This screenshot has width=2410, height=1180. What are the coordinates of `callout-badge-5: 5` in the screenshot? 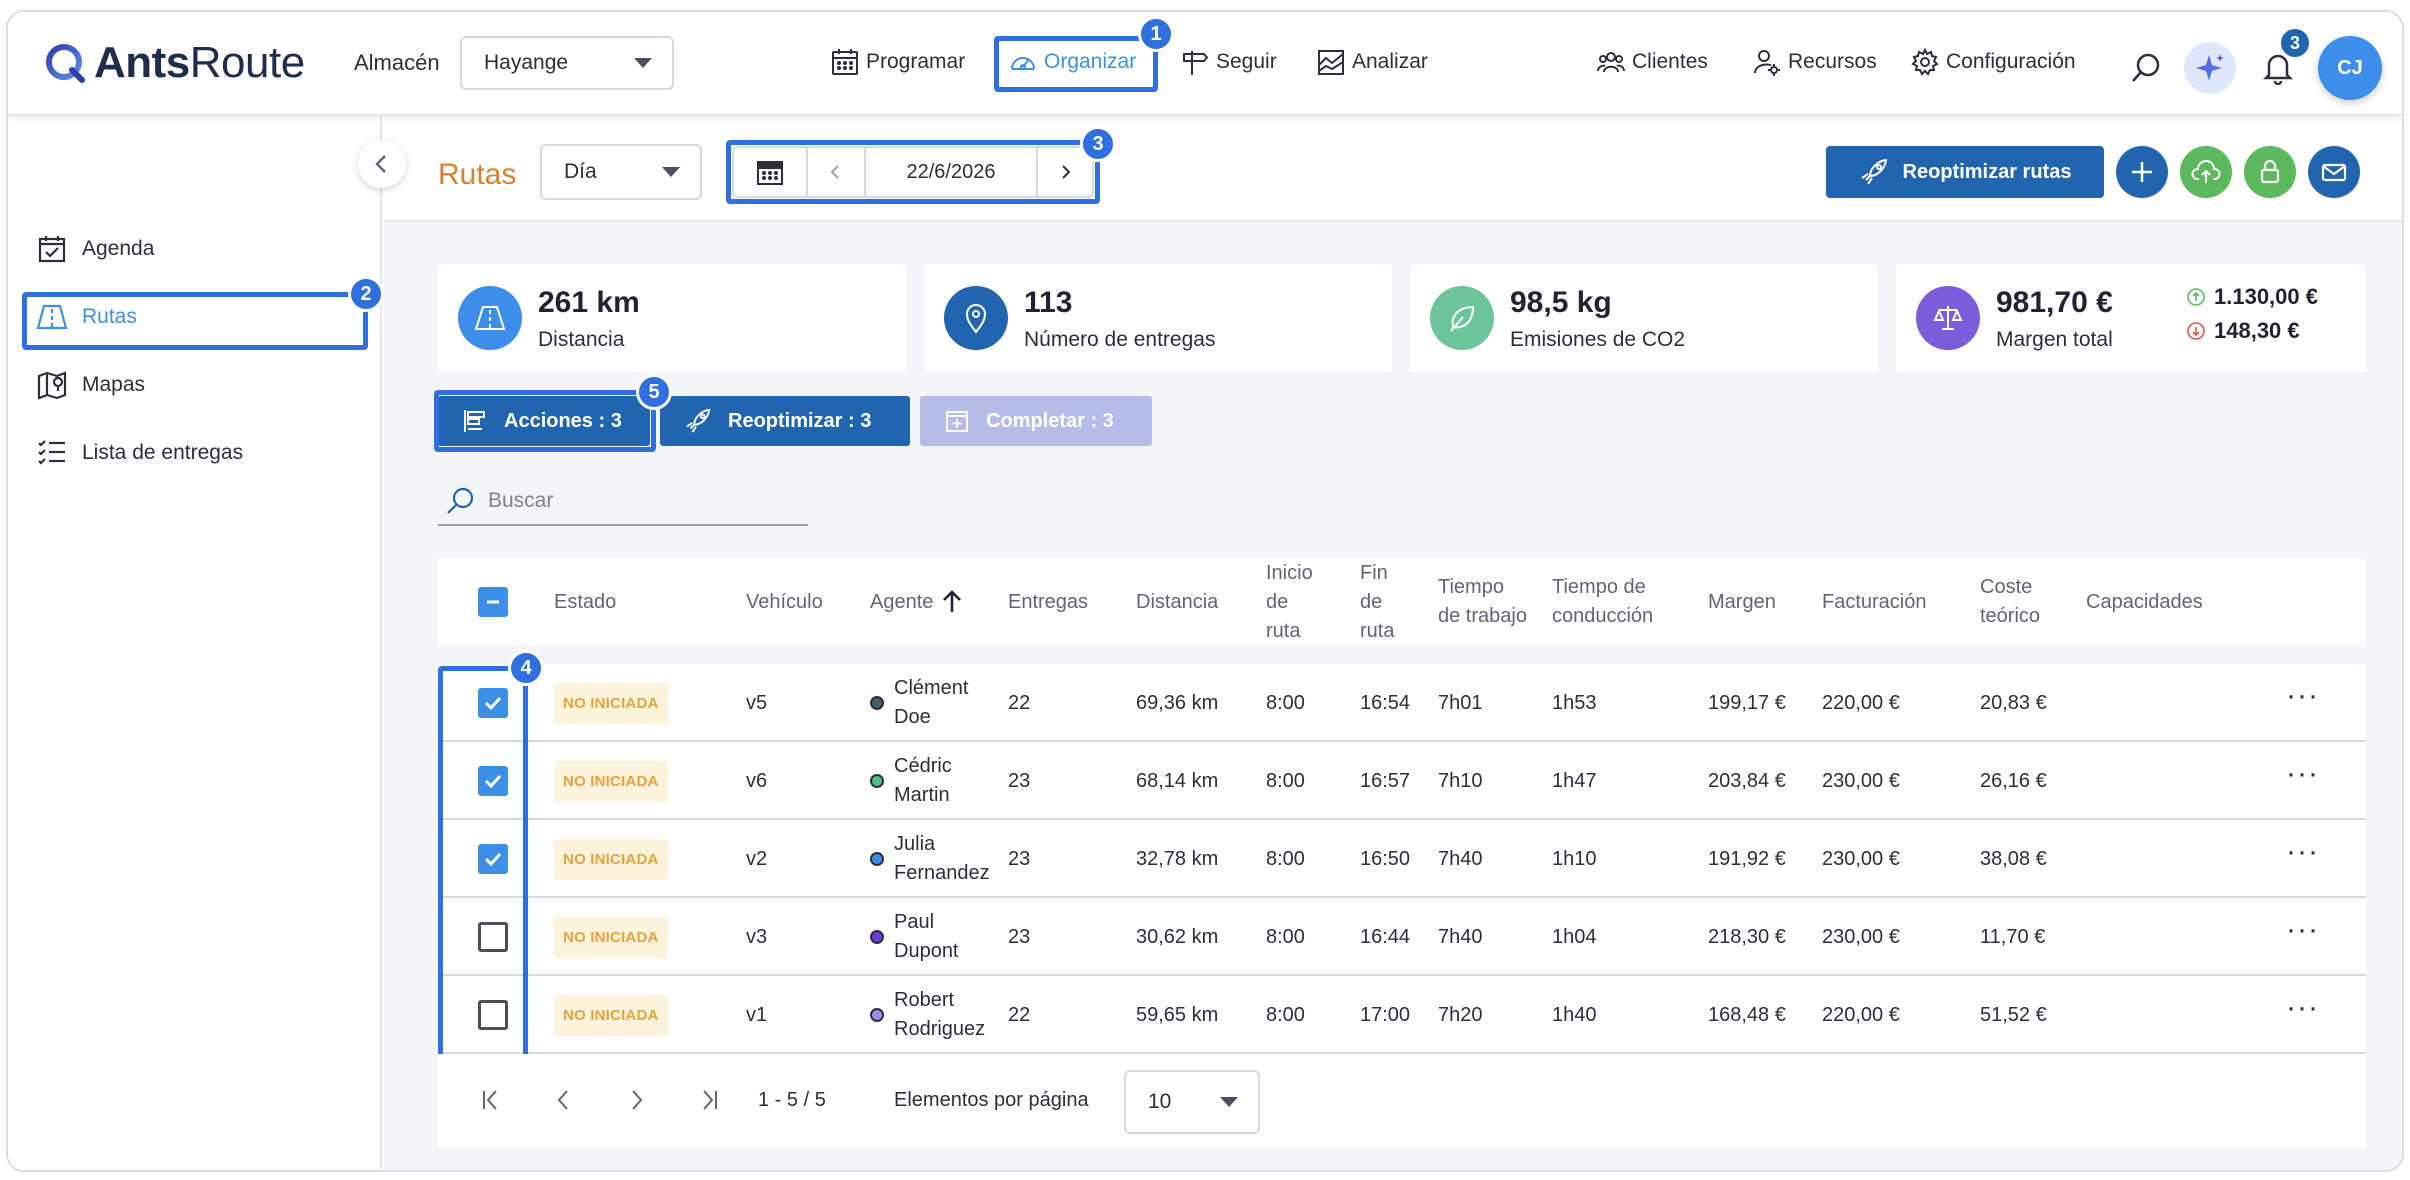 It's located at (654, 392).